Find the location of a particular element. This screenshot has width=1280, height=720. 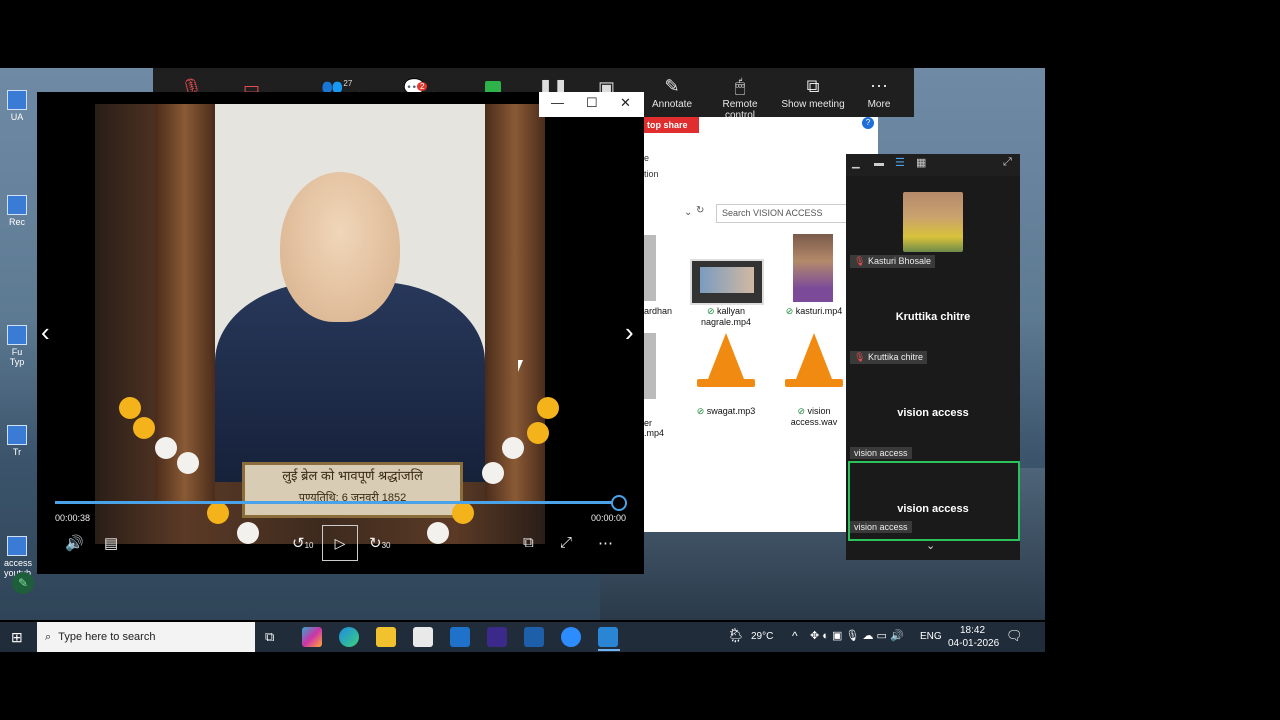

participant-label: 🎙 Kruttika chitre is located at coordinates (888, 357).